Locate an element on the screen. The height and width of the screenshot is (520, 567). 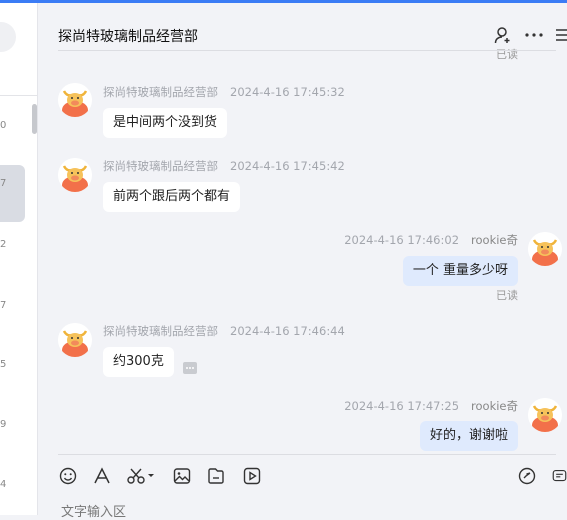
font-icon is located at coordinates (102, 476).